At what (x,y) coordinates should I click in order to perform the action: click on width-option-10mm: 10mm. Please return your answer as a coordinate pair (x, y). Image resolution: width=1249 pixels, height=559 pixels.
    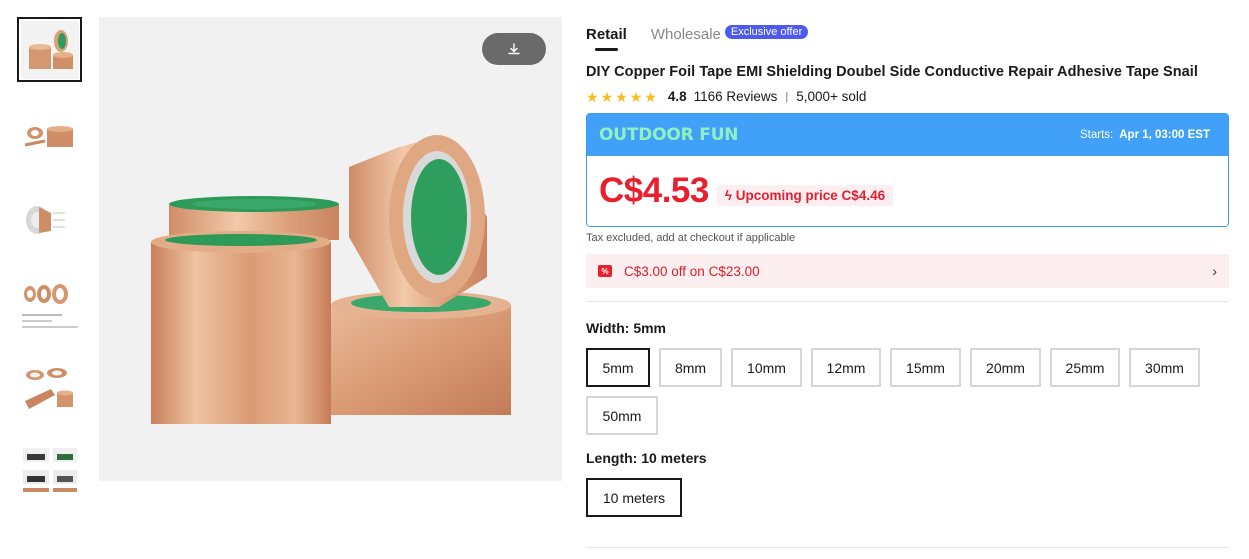
    Looking at the image, I should click on (766, 367).